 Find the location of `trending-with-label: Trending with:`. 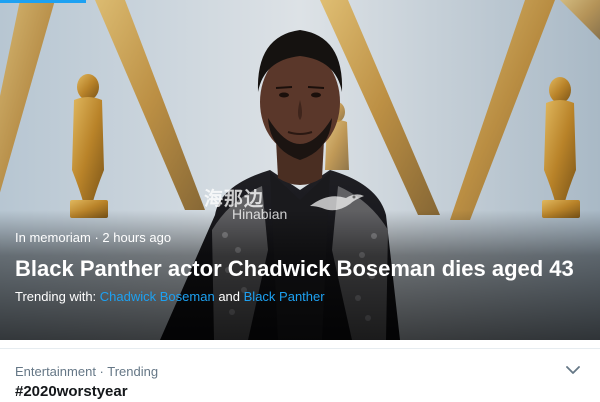

trending-with-label: Trending with: is located at coordinates (56, 296).